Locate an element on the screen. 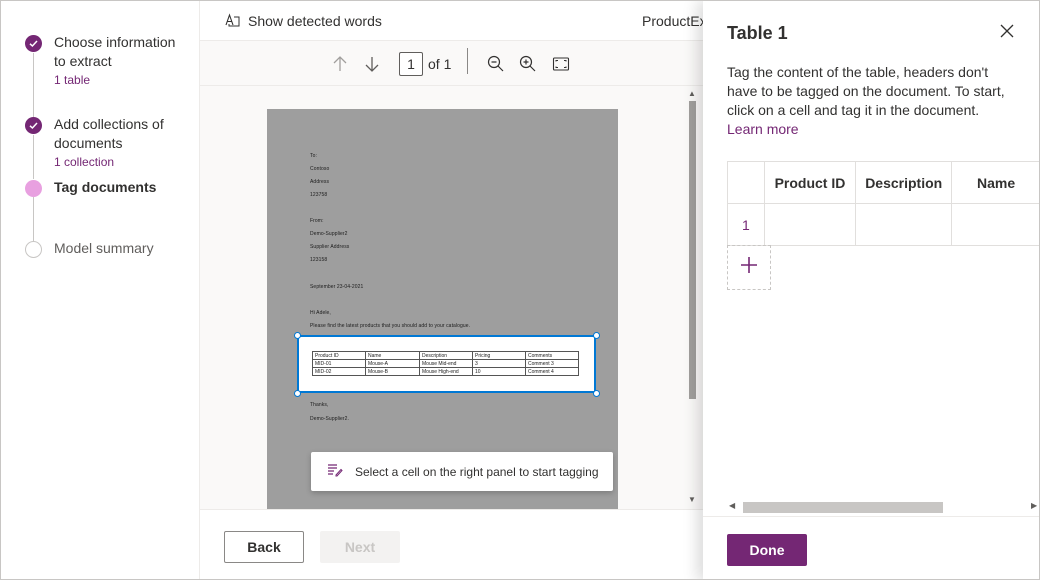 The height and width of the screenshot is (580, 1040). scroll-right-icon: ▶ is located at coordinates (1034, 505).